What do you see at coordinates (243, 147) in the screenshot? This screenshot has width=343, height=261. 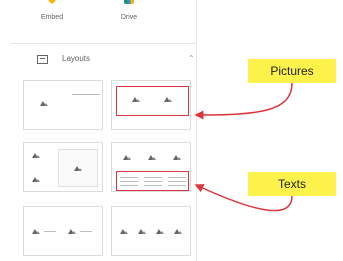 I see `callout-arrows` at bounding box center [243, 147].